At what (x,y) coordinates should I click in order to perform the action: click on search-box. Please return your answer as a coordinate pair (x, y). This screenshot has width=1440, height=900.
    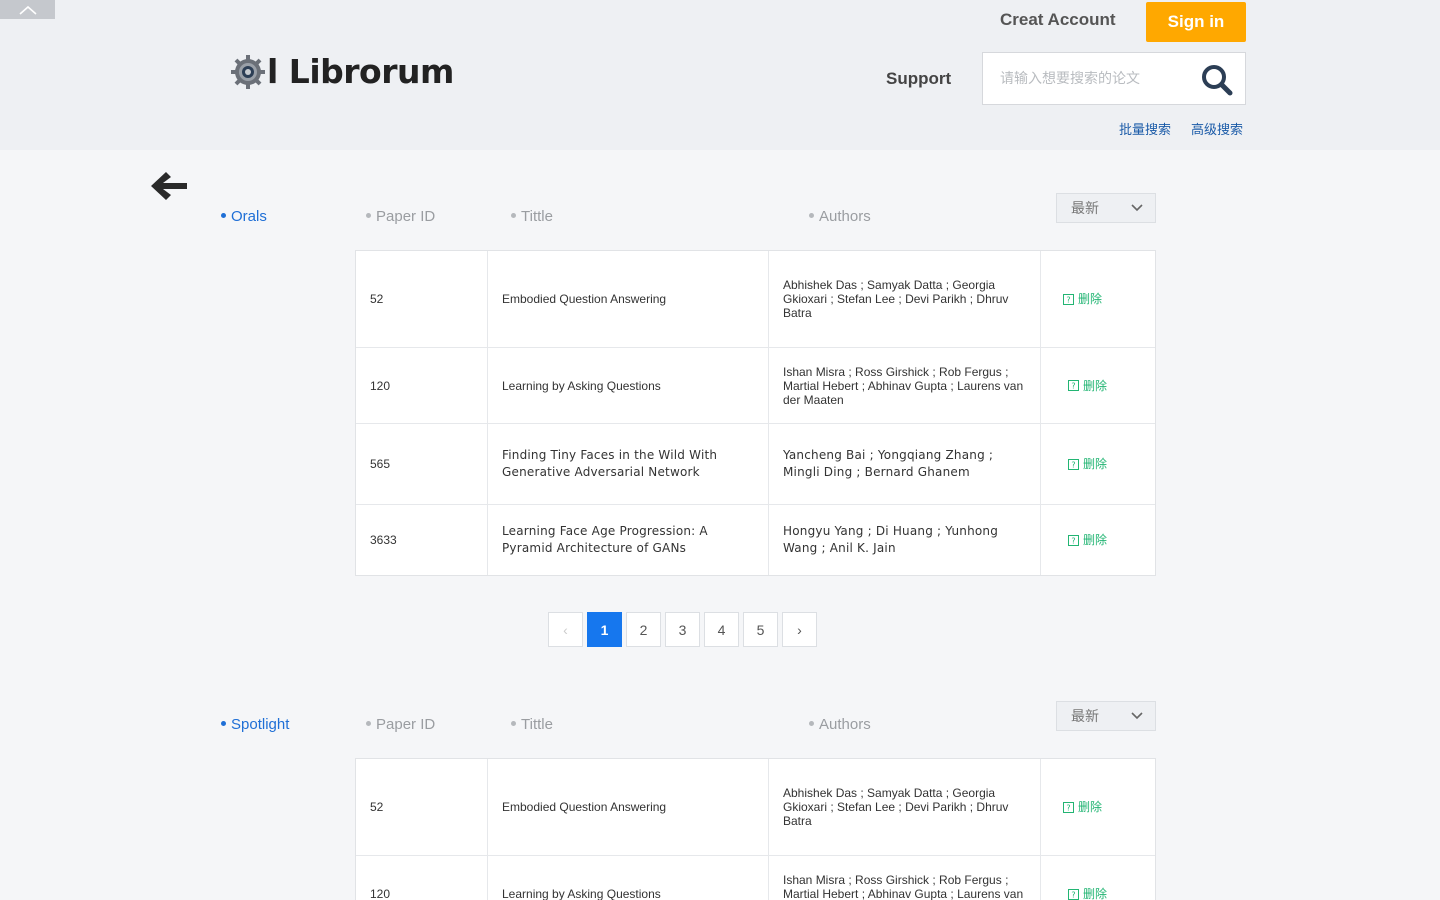
    Looking at the image, I should click on (1114, 78).